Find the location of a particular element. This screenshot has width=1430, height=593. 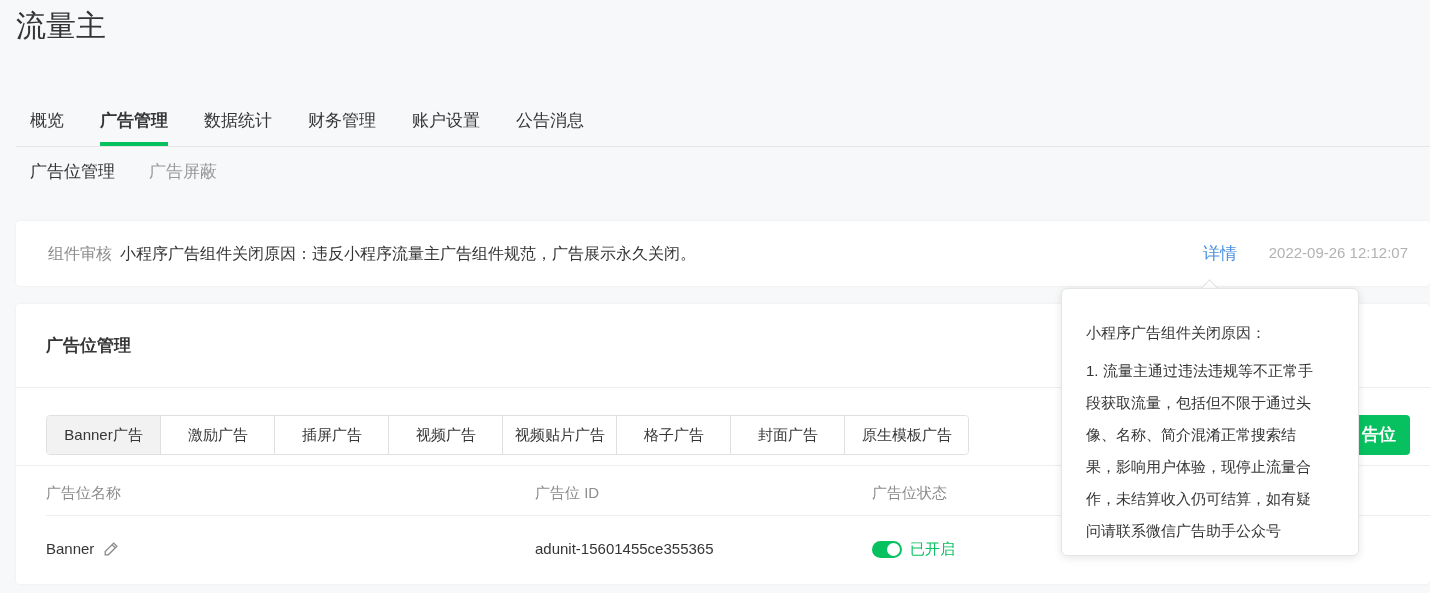

notice-tag: 组件审核 is located at coordinates (80, 253).